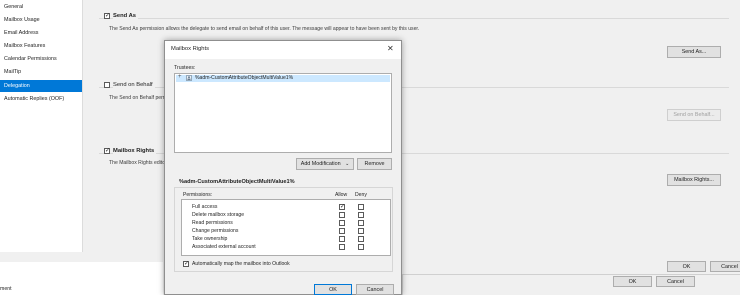 Image resolution: width=740 pixels, height=295 pixels. What do you see at coordinates (134, 85) in the screenshot?
I see `send-on-behalf-title: Send on Behalf` at bounding box center [134, 85].